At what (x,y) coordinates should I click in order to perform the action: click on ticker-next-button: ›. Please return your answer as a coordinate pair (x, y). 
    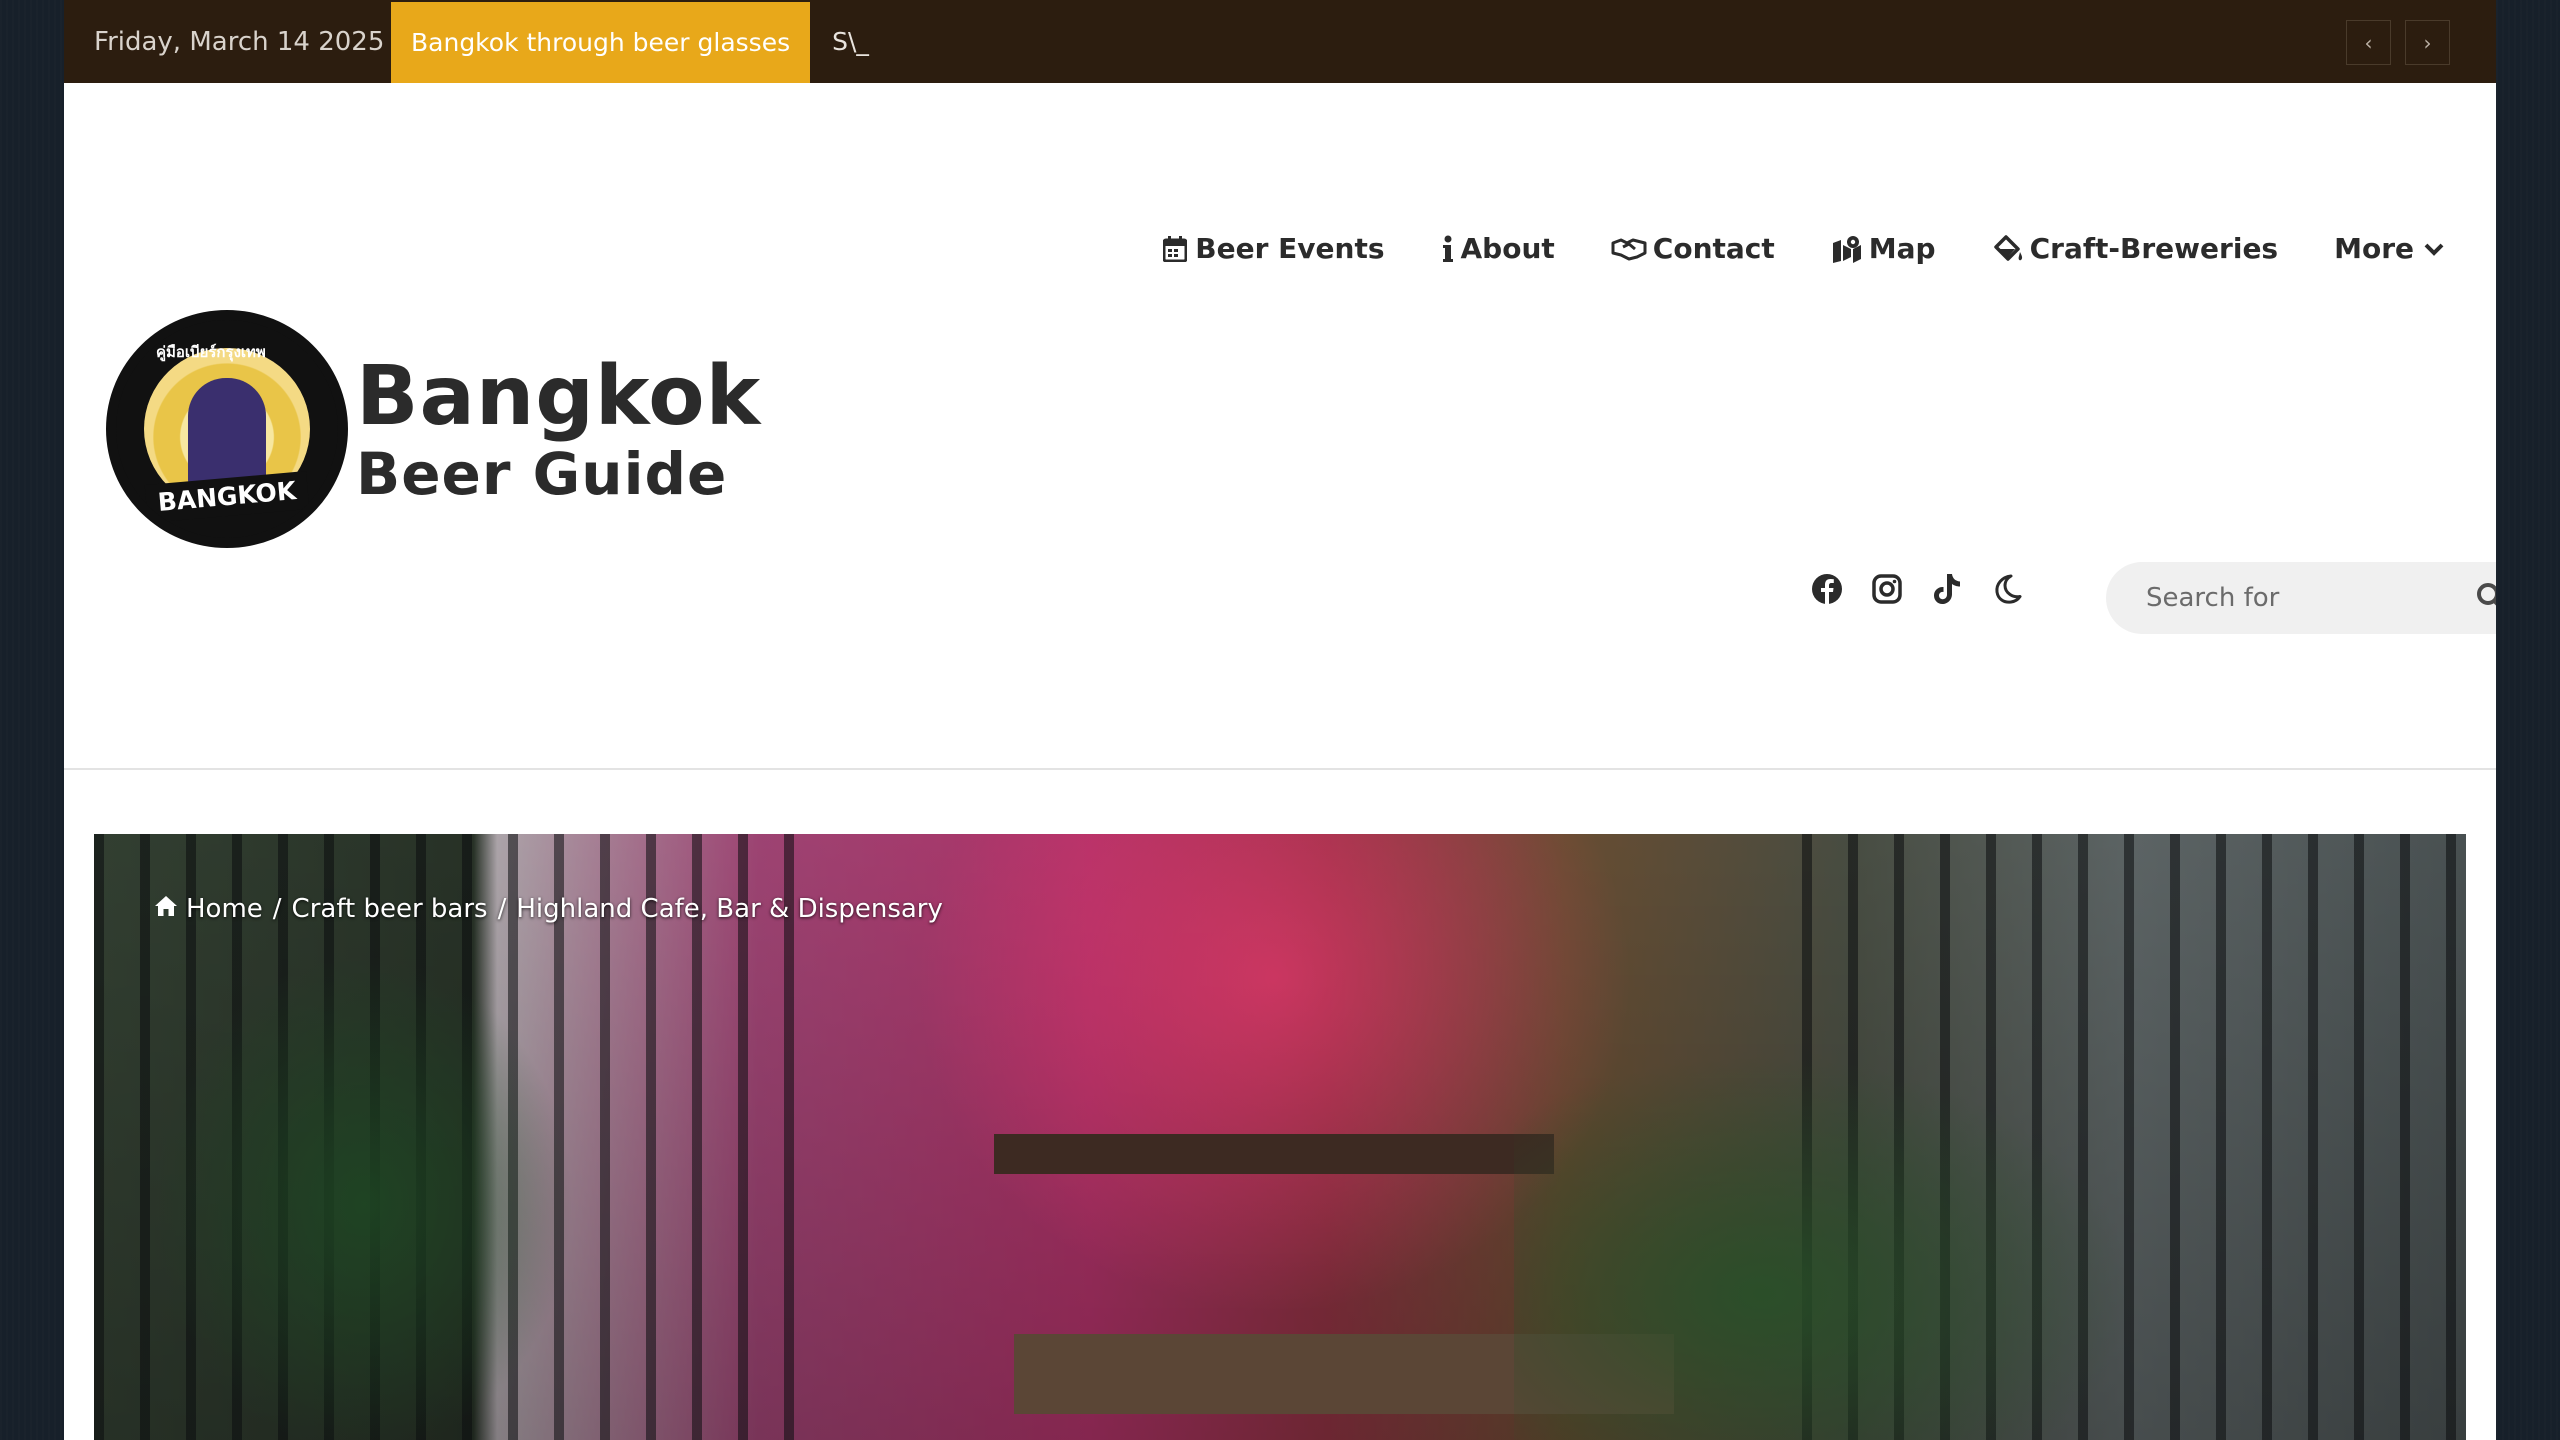
    Looking at the image, I should click on (2427, 42).